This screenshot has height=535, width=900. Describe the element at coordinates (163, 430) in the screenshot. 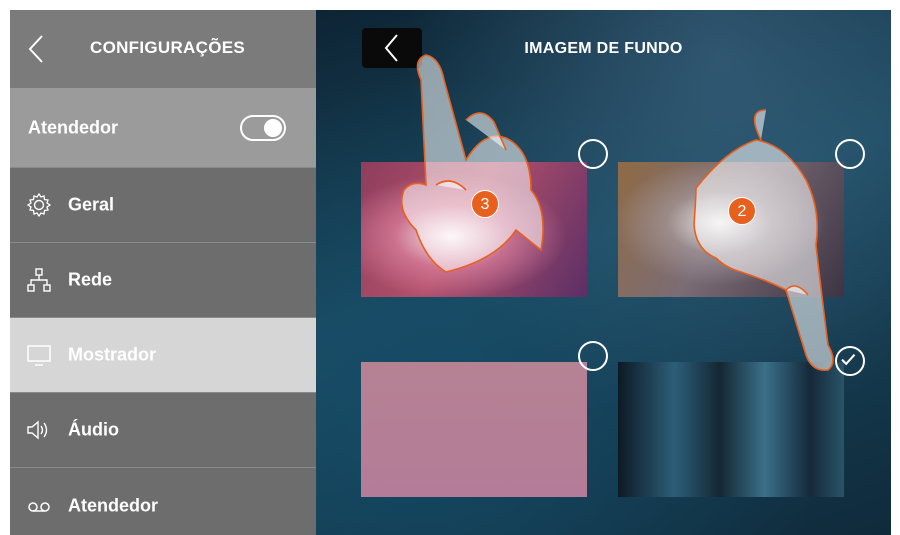

I see `sidebar-item-audio: Áudio` at that location.